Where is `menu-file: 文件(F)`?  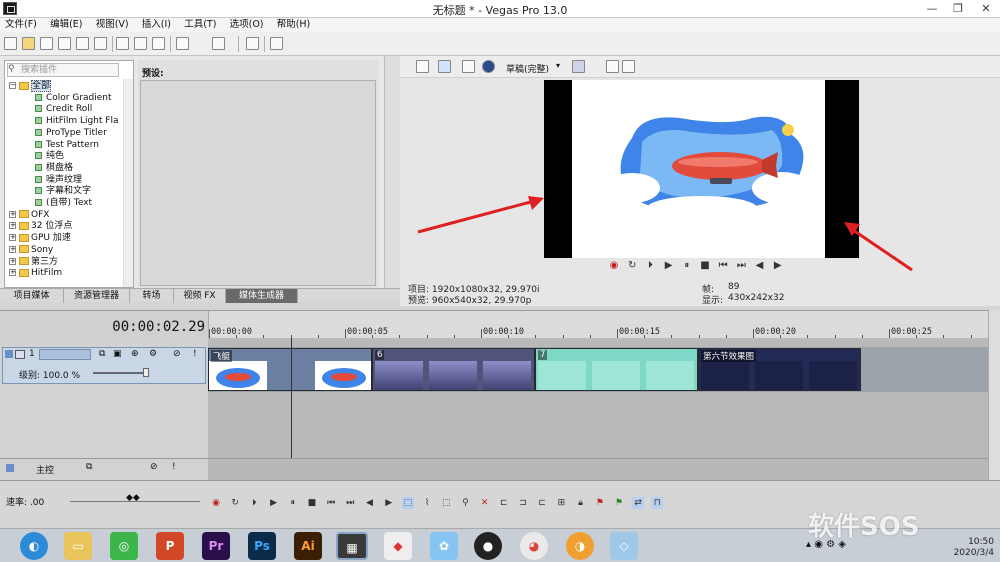
menu-file: 文件(F) is located at coordinates (21, 25).